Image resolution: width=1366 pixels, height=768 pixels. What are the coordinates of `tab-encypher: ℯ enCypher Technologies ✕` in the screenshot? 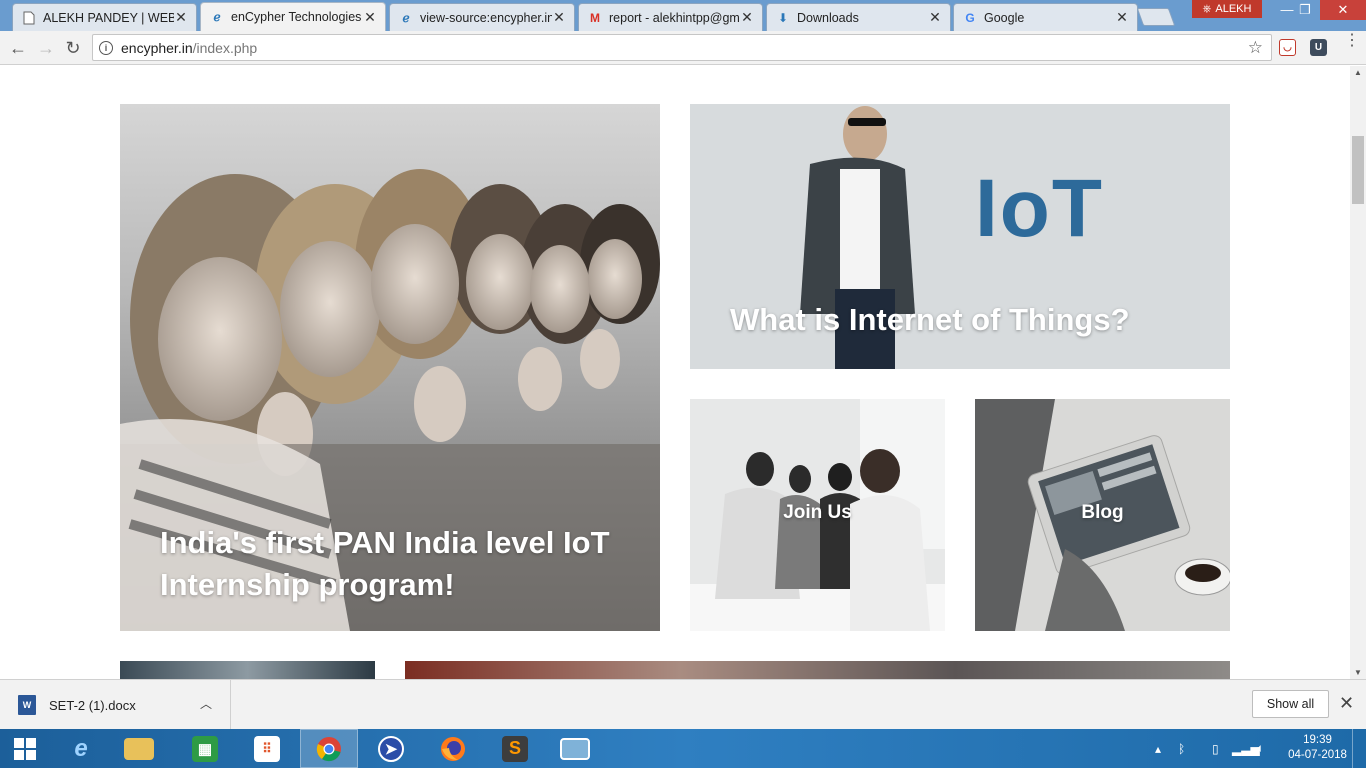 It's located at (293, 16).